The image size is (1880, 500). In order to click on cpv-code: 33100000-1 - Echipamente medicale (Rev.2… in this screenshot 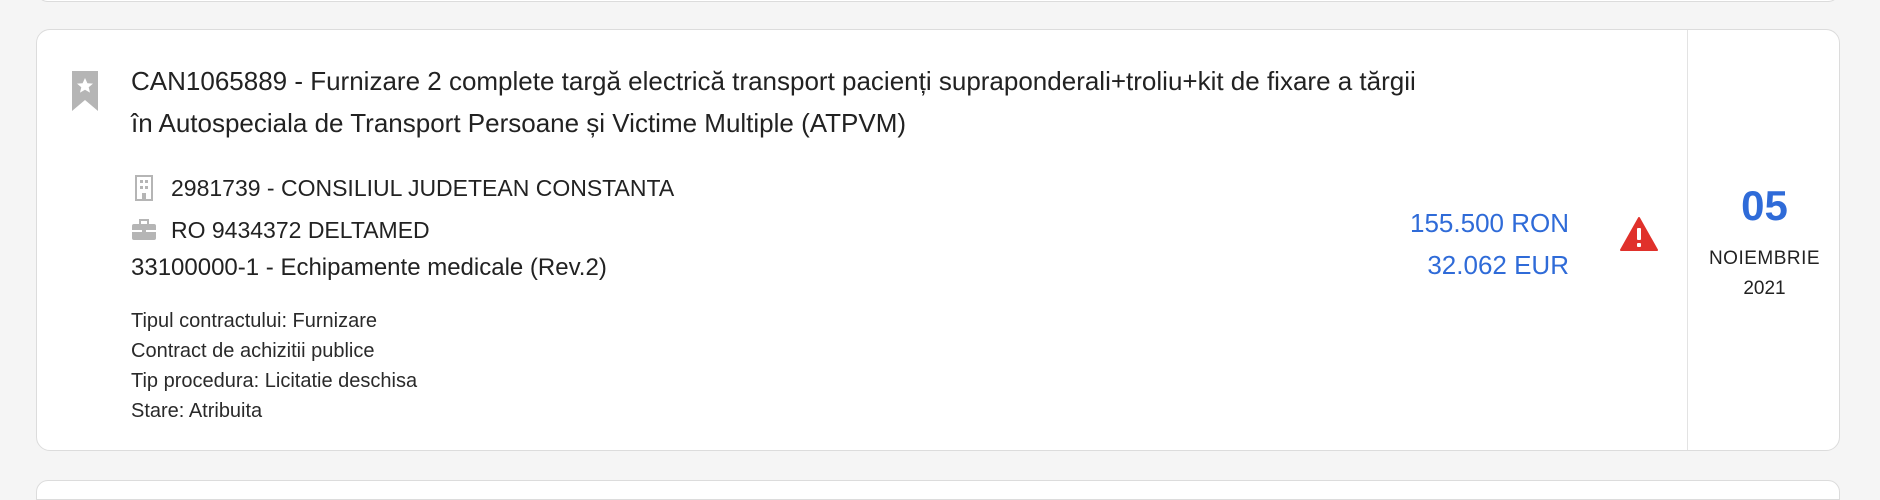, I will do `click(369, 267)`.